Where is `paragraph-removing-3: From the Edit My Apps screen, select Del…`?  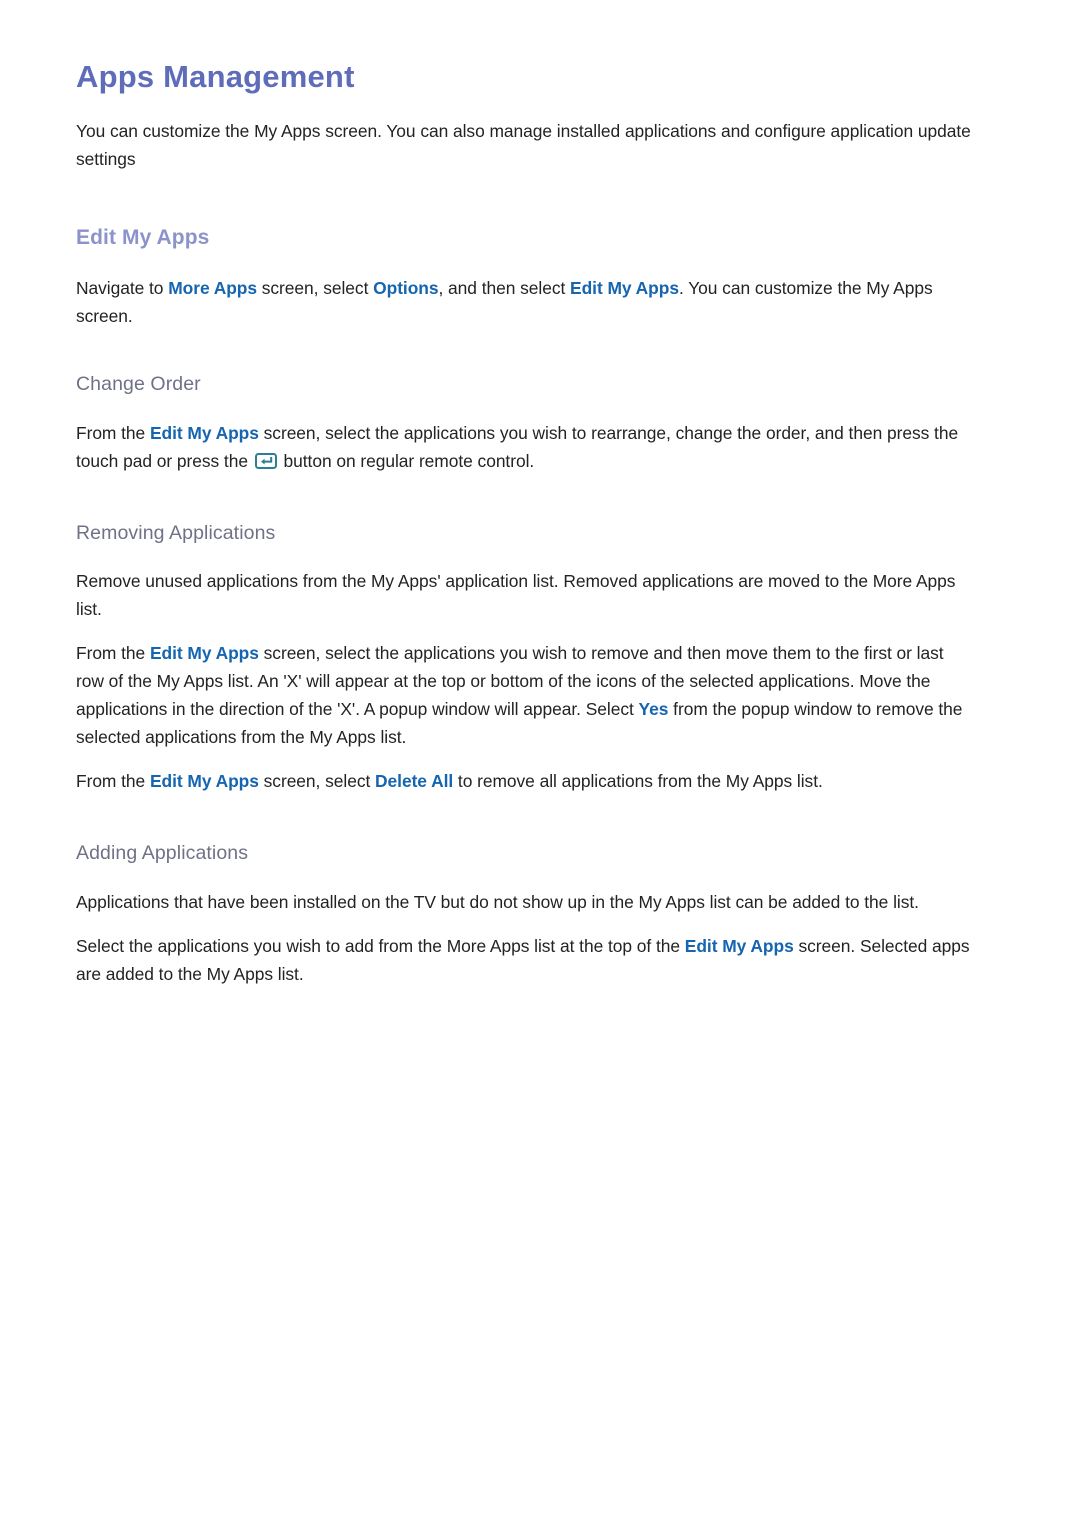
paragraph-removing-3: From the Edit My Apps screen, select Del… is located at coordinates (449, 781).